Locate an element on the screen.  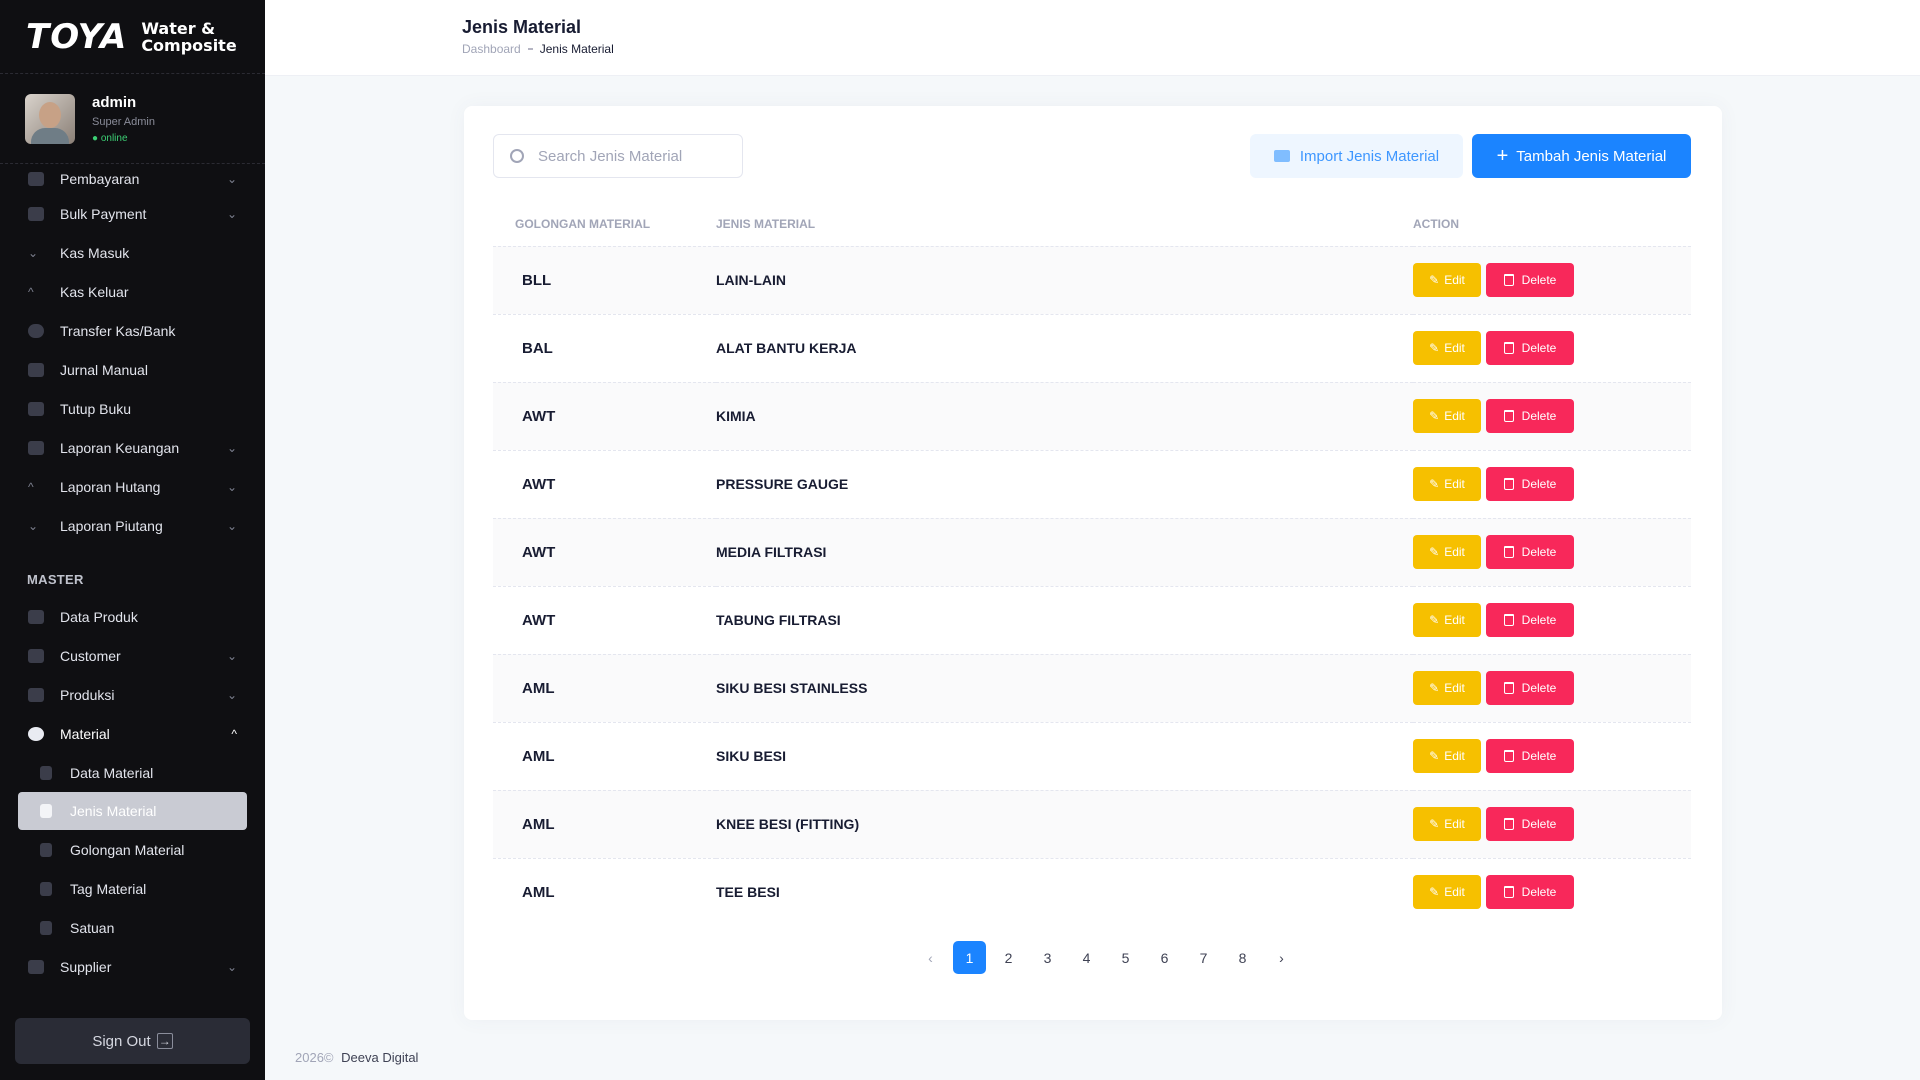
import-button: Import Jenis Material is located at coordinates (1356, 156).